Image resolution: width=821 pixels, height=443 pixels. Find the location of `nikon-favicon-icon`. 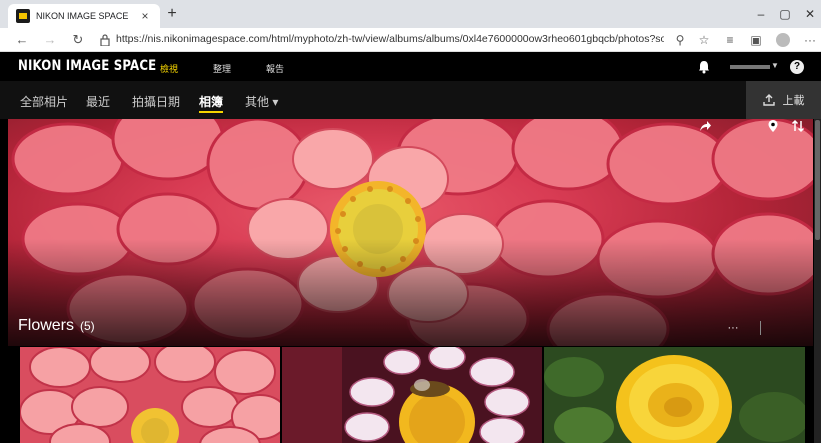

nikon-favicon-icon is located at coordinates (23, 16).